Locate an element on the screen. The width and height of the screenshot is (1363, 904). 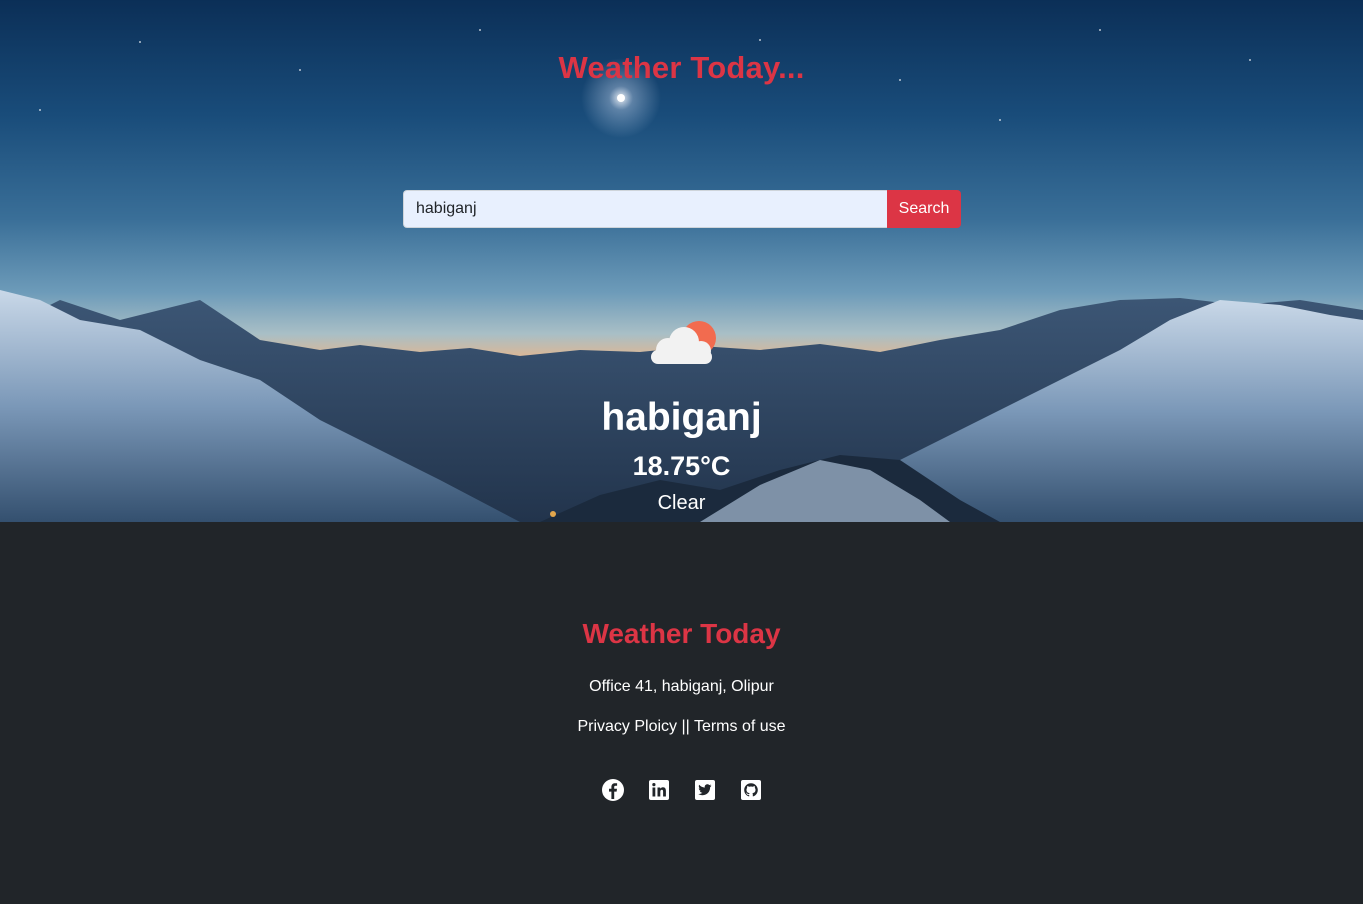
twitter-link is located at coordinates (705, 791).